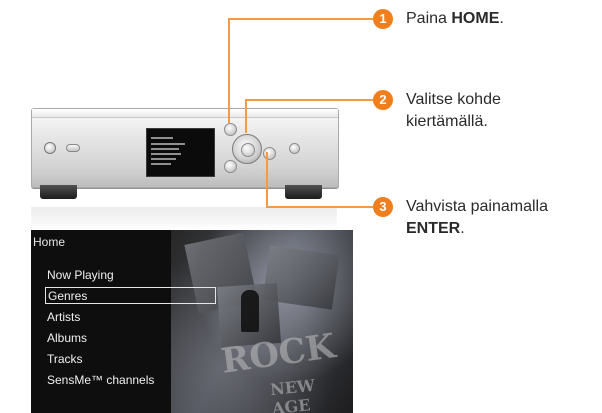  I want to click on menu-title: Home, so click(49, 242).